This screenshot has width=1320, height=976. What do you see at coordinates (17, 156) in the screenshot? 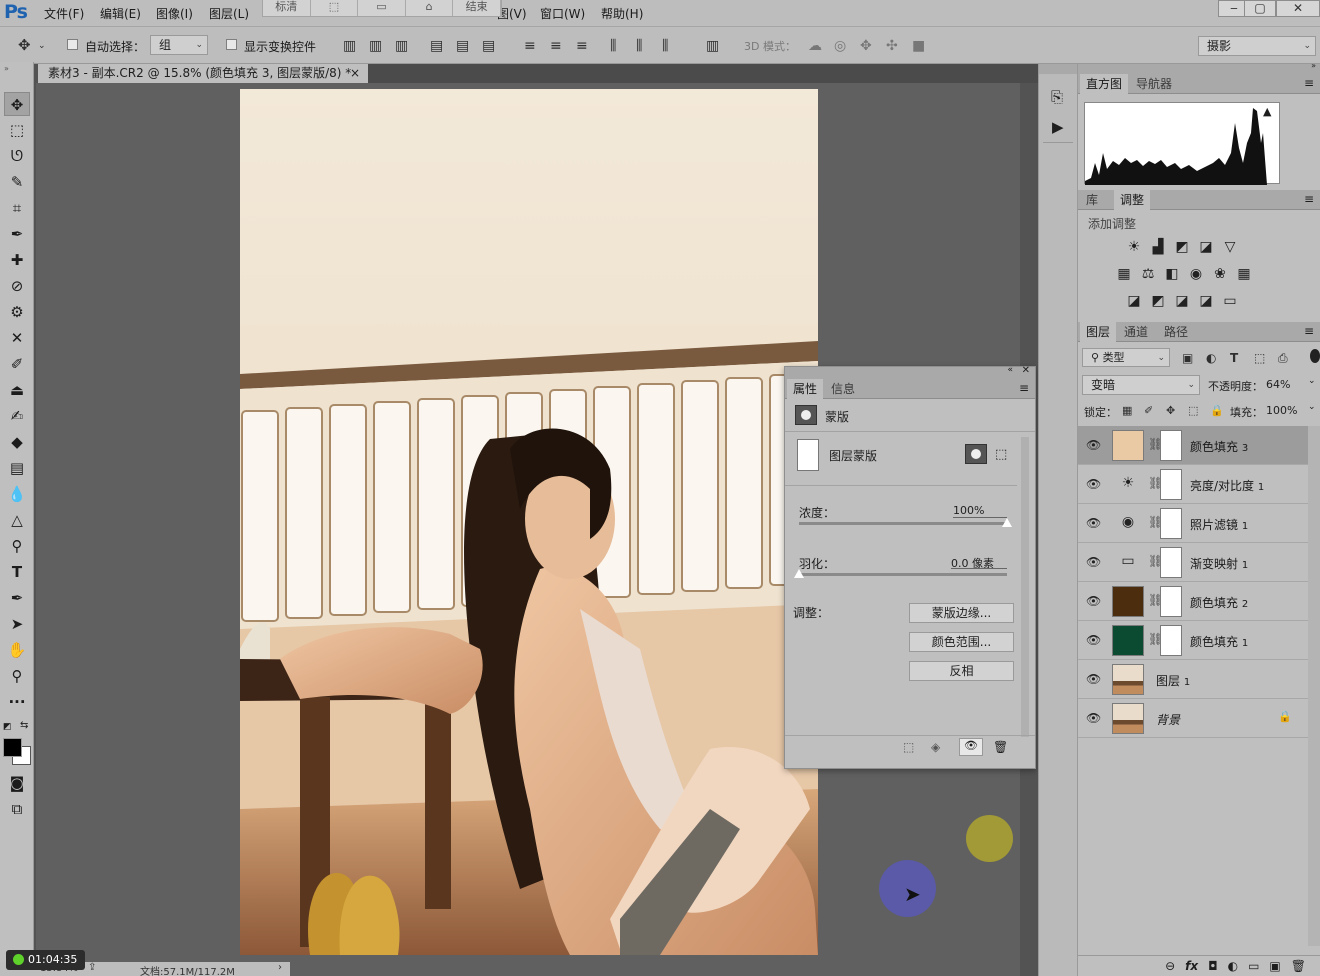
I see `lasso-tool-icon: ᘎ` at bounding box center [17, 156].